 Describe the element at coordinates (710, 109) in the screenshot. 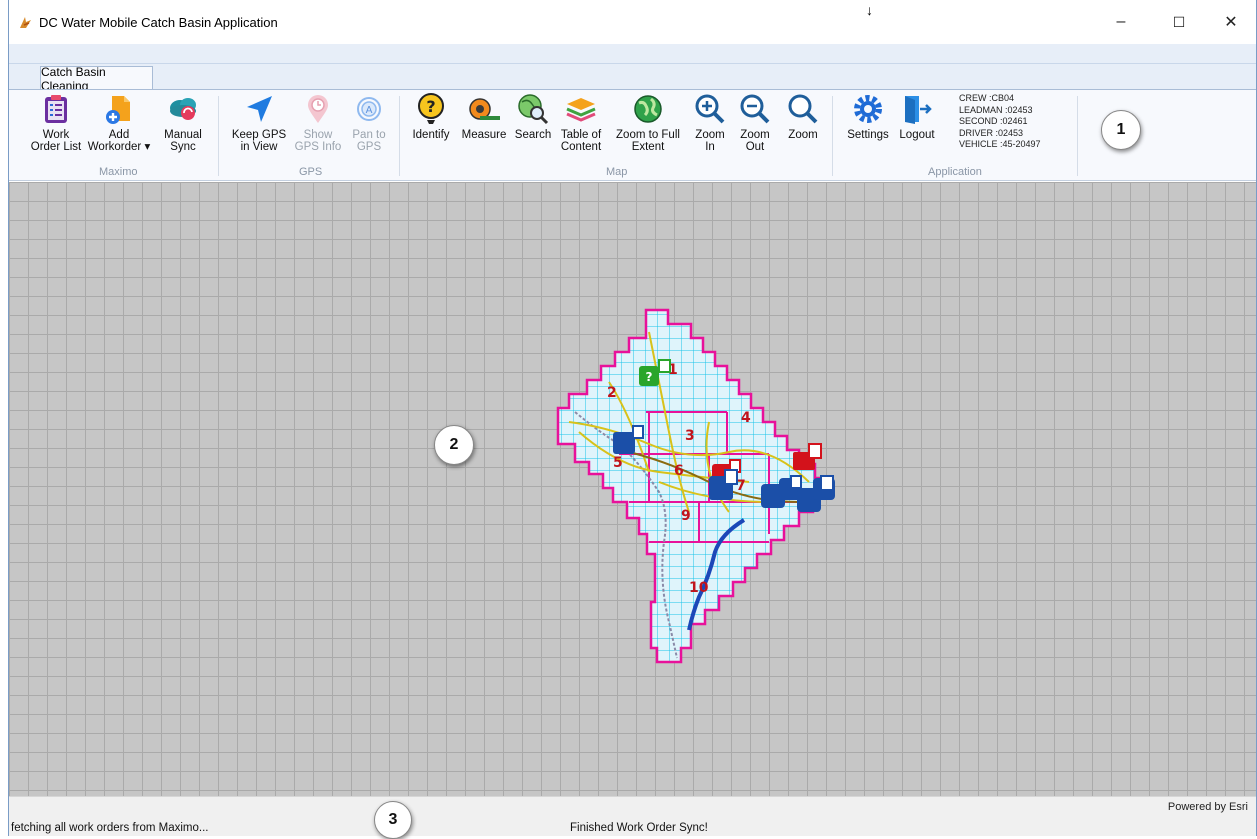

I see `zoom-in-icon` at that location.